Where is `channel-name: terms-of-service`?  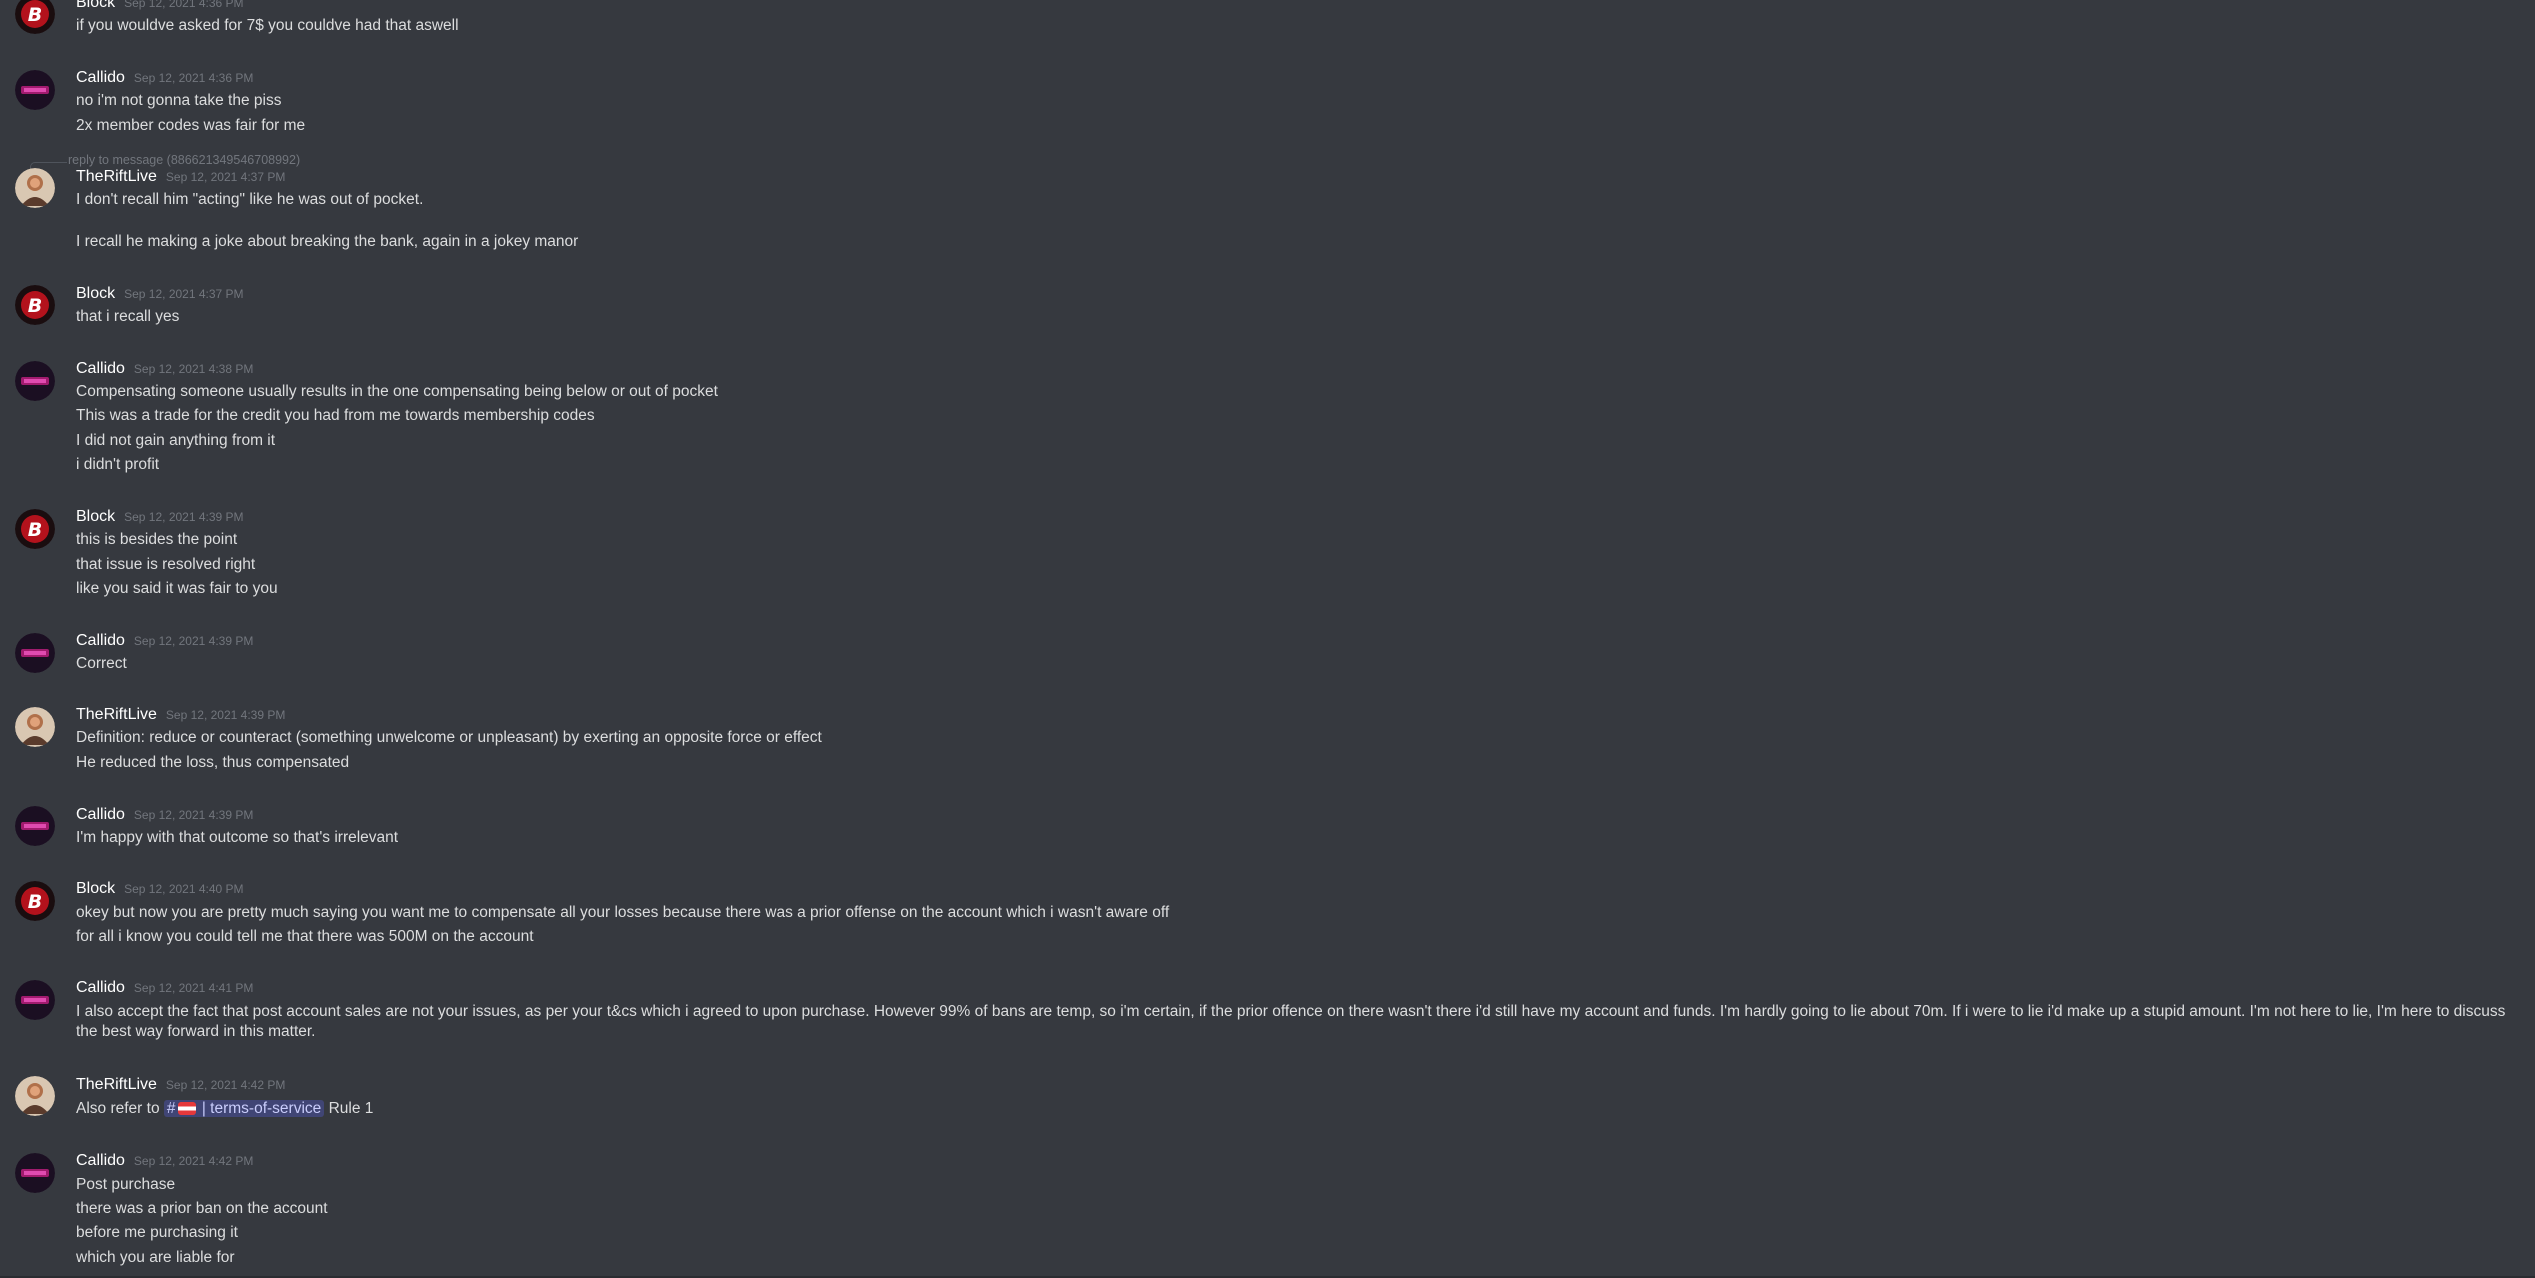 channel-name: terms-of-service is located at coordinates (266, 1108).